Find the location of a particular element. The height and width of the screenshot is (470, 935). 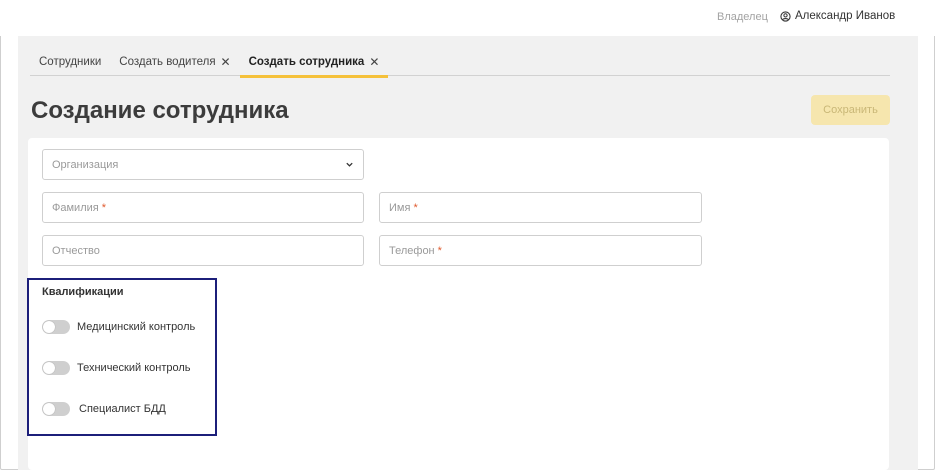

user-menu: Александр Иванов is located at coordinates (837, 16).